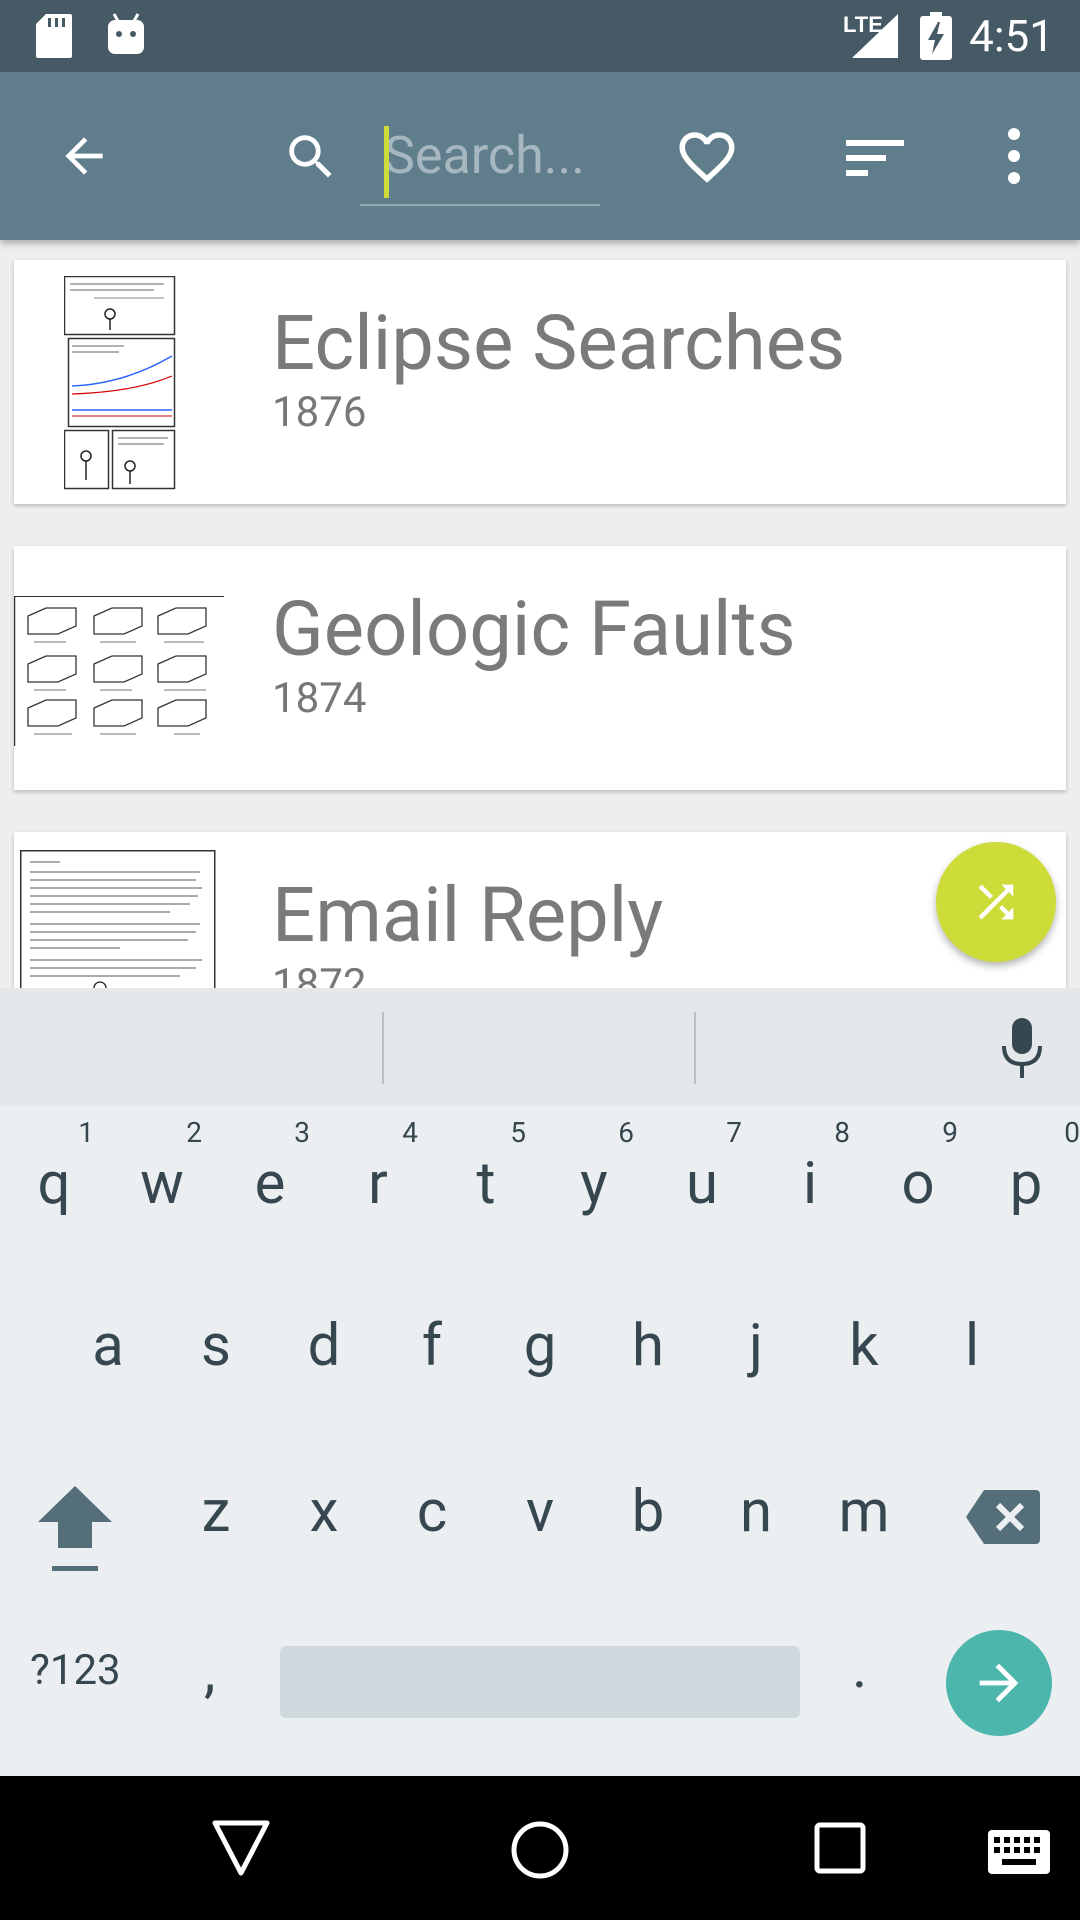 This screenshot has width=1080, height=1920. What do you see at coordinates (875, 36) in the screenshot?
I see `signal-icon` at bounding box center [875, 36].